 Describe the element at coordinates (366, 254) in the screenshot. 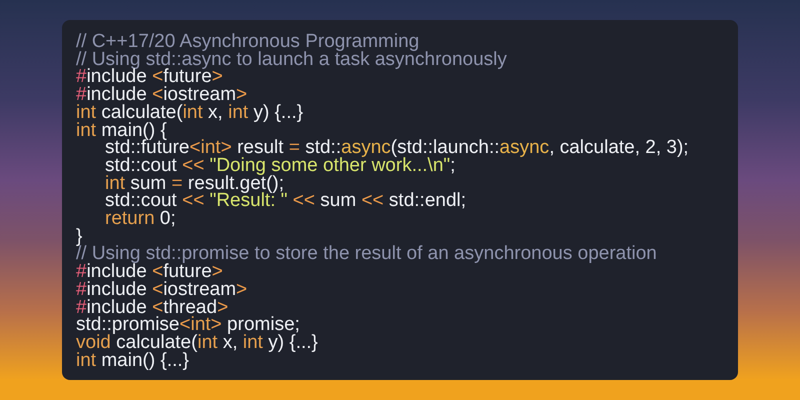

I see `code-comment: // Using std::promise to store the result of an asynchronous operation` at that location.